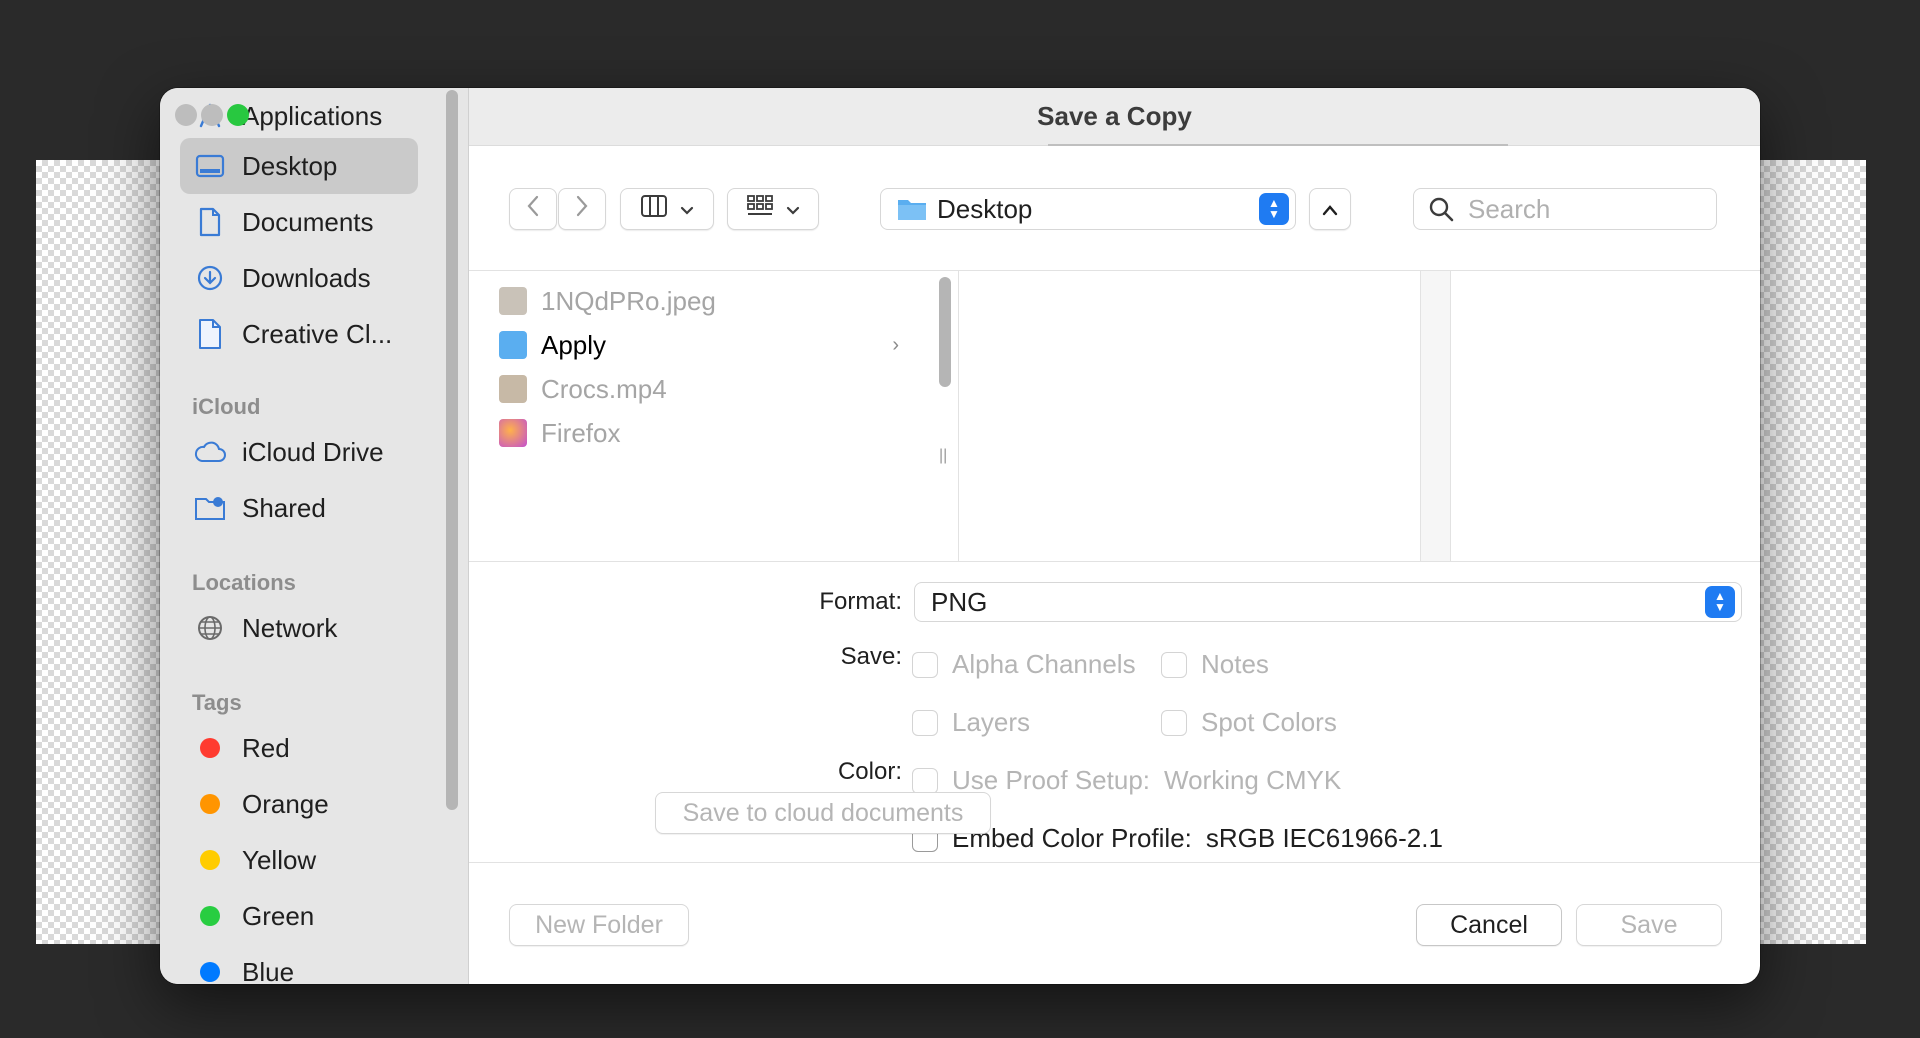  Describe the element at coordinates (604, 388) in the screenshot. I see `file-name: Crocs.mp4` at that location.